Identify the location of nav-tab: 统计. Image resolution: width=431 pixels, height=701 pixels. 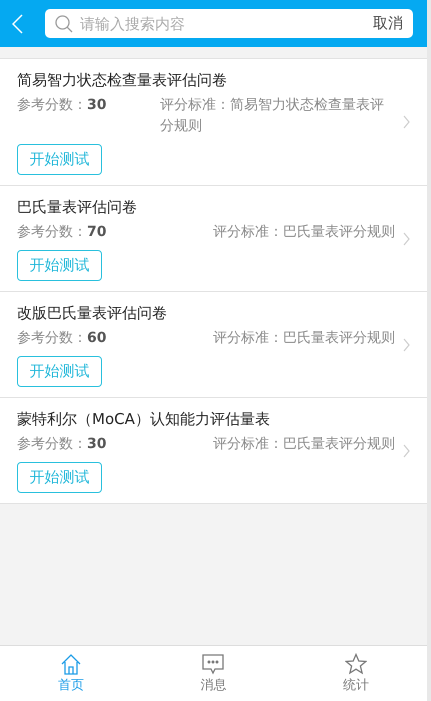
(355, 673).